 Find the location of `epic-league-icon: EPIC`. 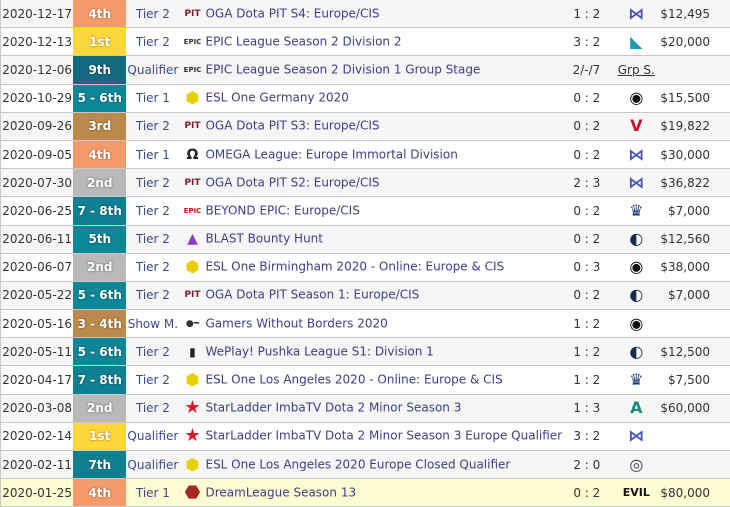

epic-league-icon: EPIC is located at coordinates (192, 70).